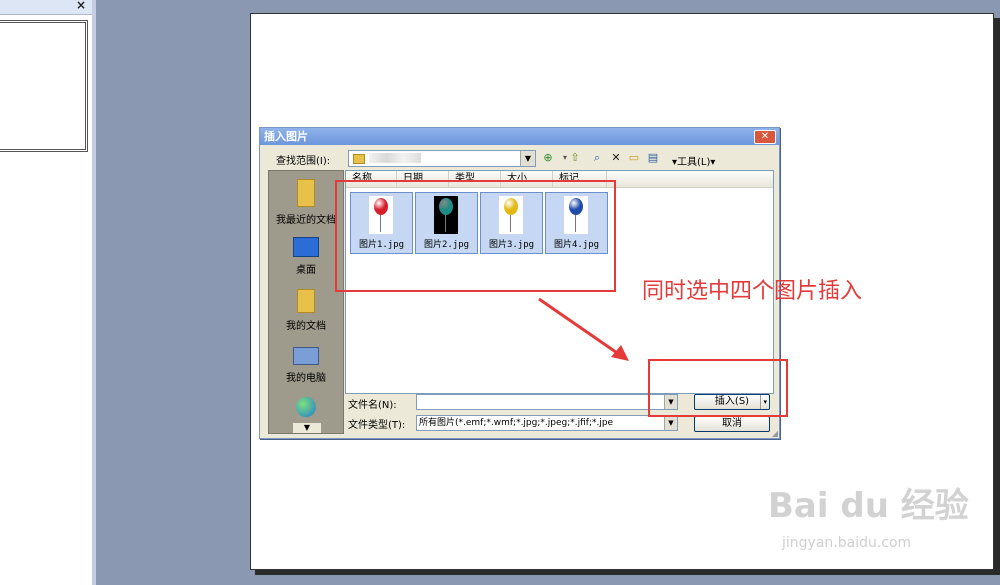 This screenshot has width=1000, height=585. I want to click on place-recent-documents: 我最近的文档, so click(306, 202).